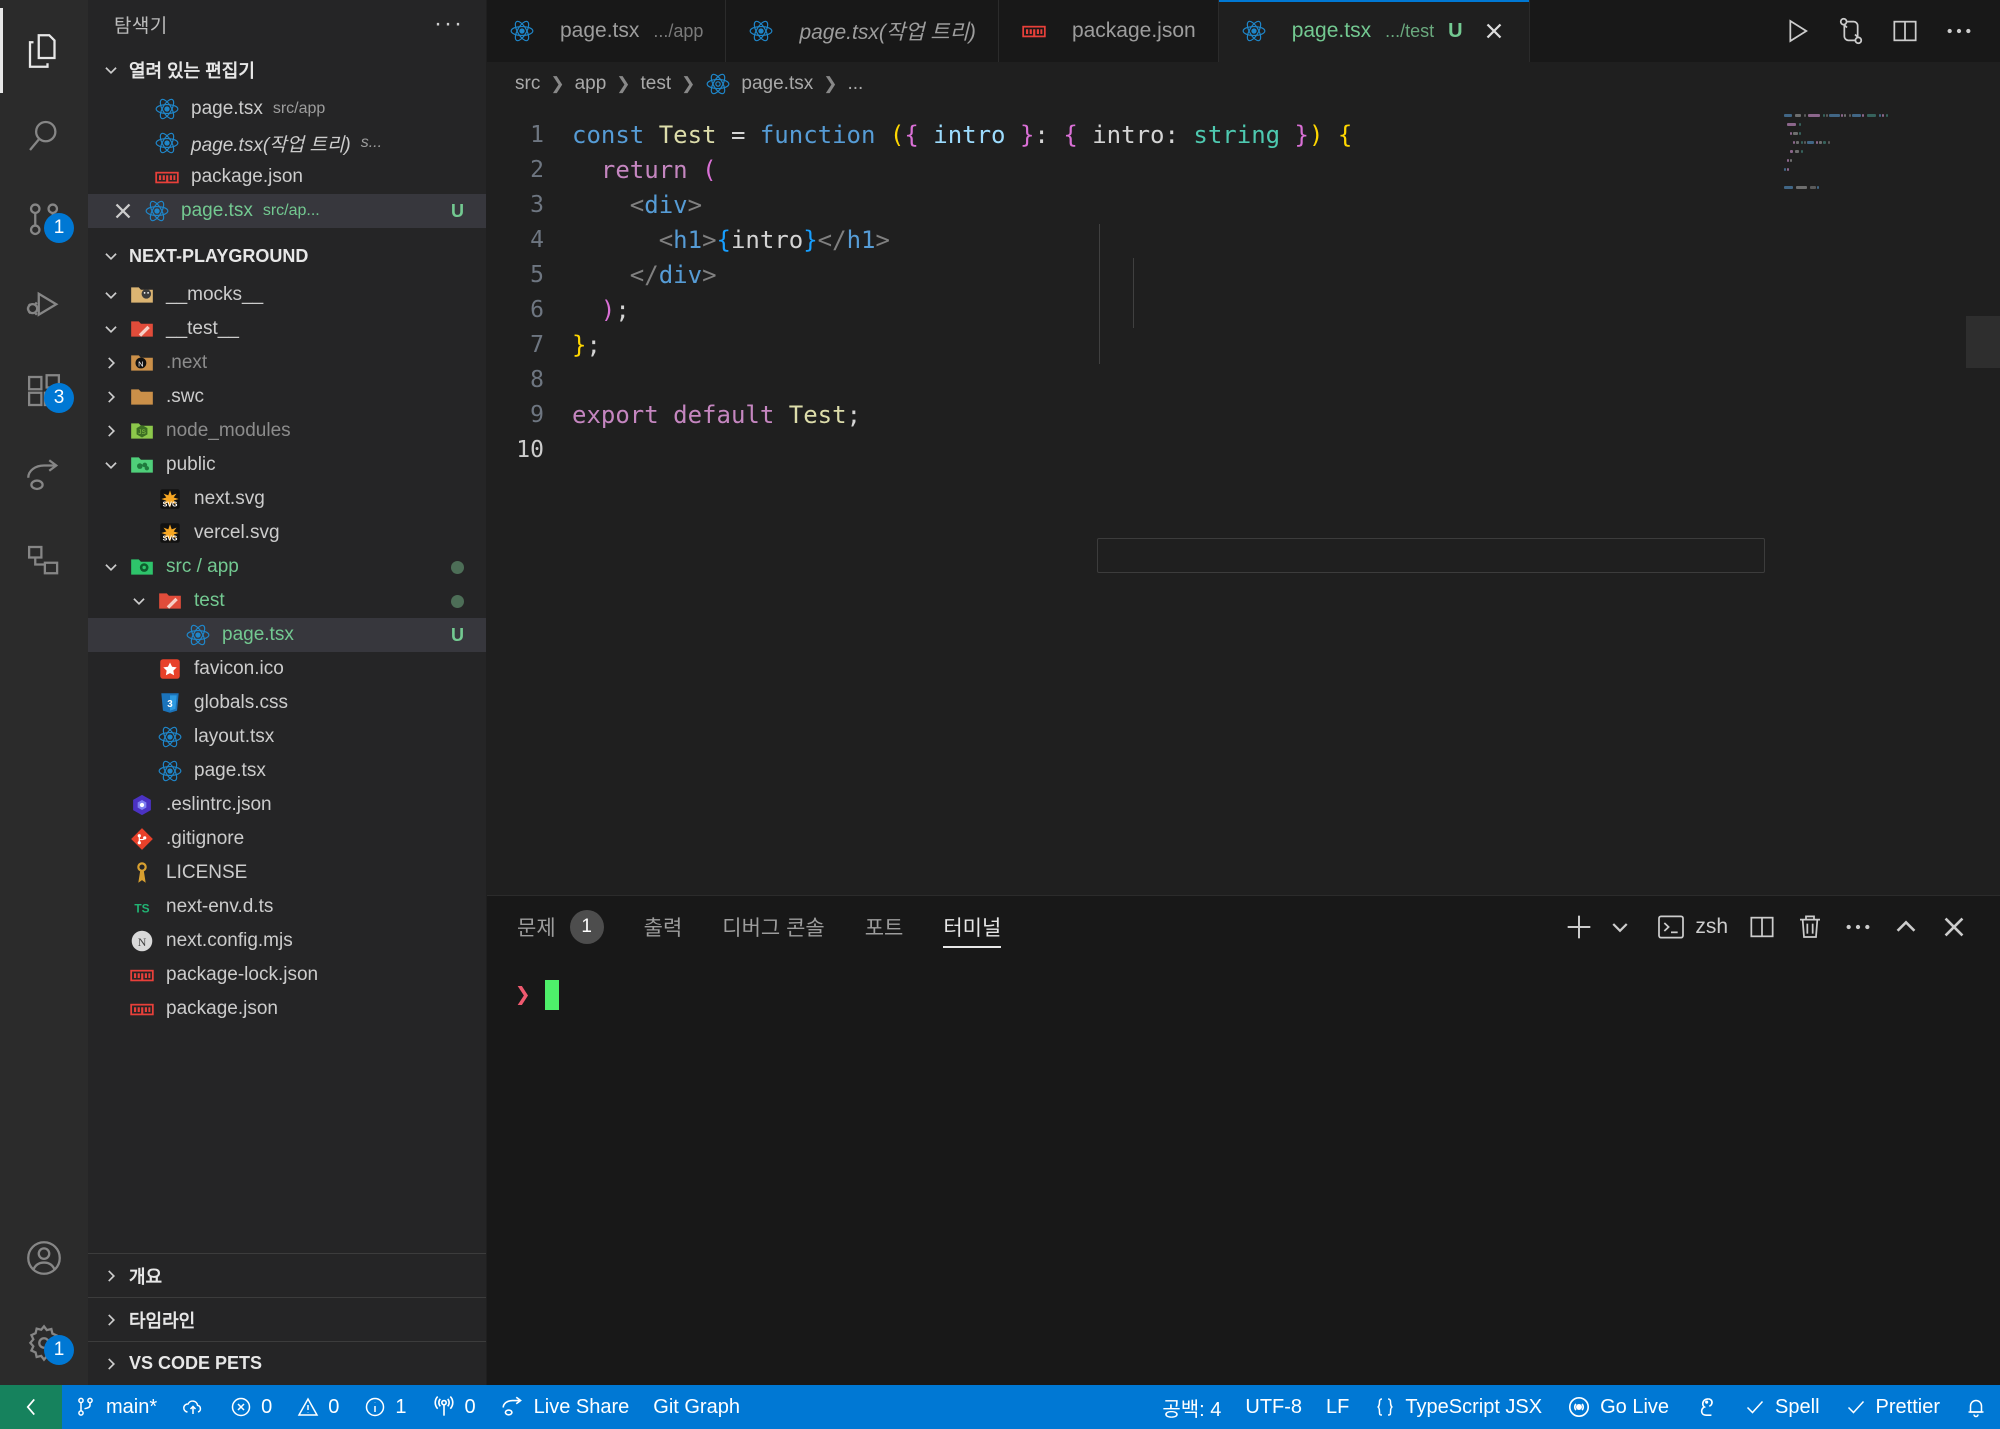 The width and height of the screenshot is (2000, 1429). I want to click on tree-file-row: TS next-env.d.ts, so click(287, 907).